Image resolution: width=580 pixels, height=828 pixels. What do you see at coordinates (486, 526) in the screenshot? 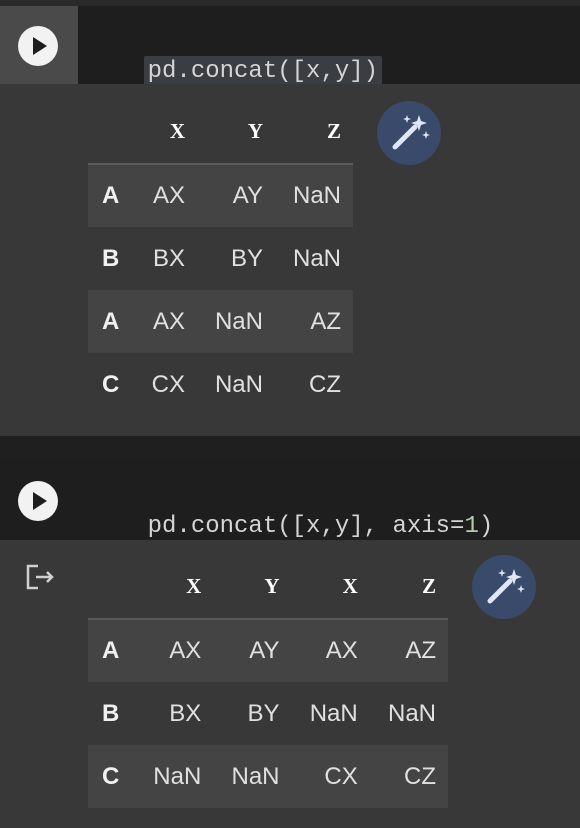
I see `code-text-end: )` at bounding box center [486, 526].